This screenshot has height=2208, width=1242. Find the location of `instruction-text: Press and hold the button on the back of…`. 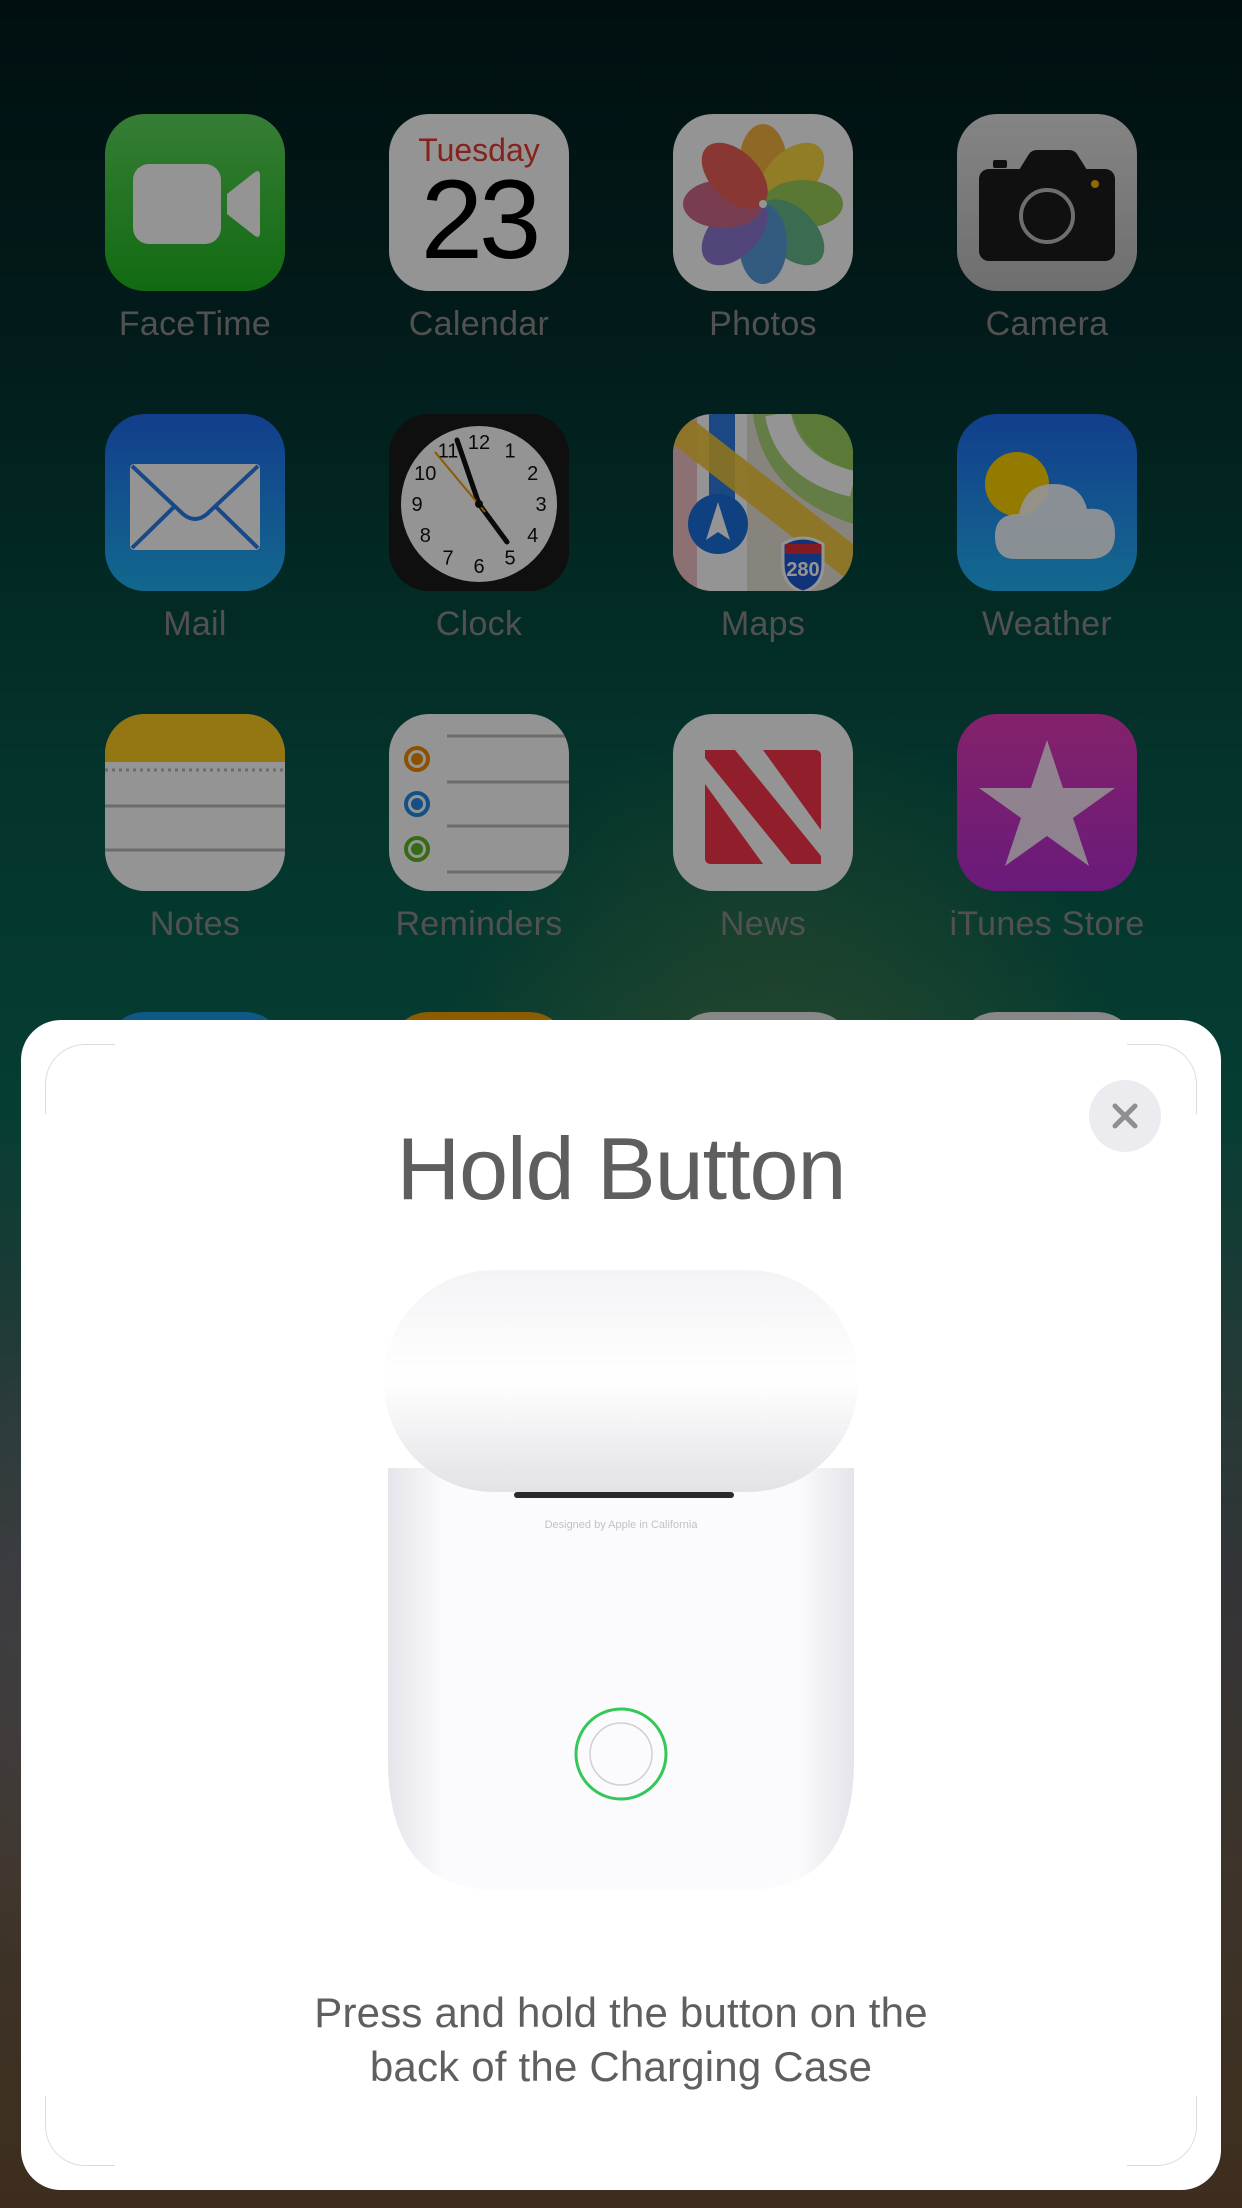

instruction-text: Press and hold the button on the back of… is located at coordinates (621, 2040).